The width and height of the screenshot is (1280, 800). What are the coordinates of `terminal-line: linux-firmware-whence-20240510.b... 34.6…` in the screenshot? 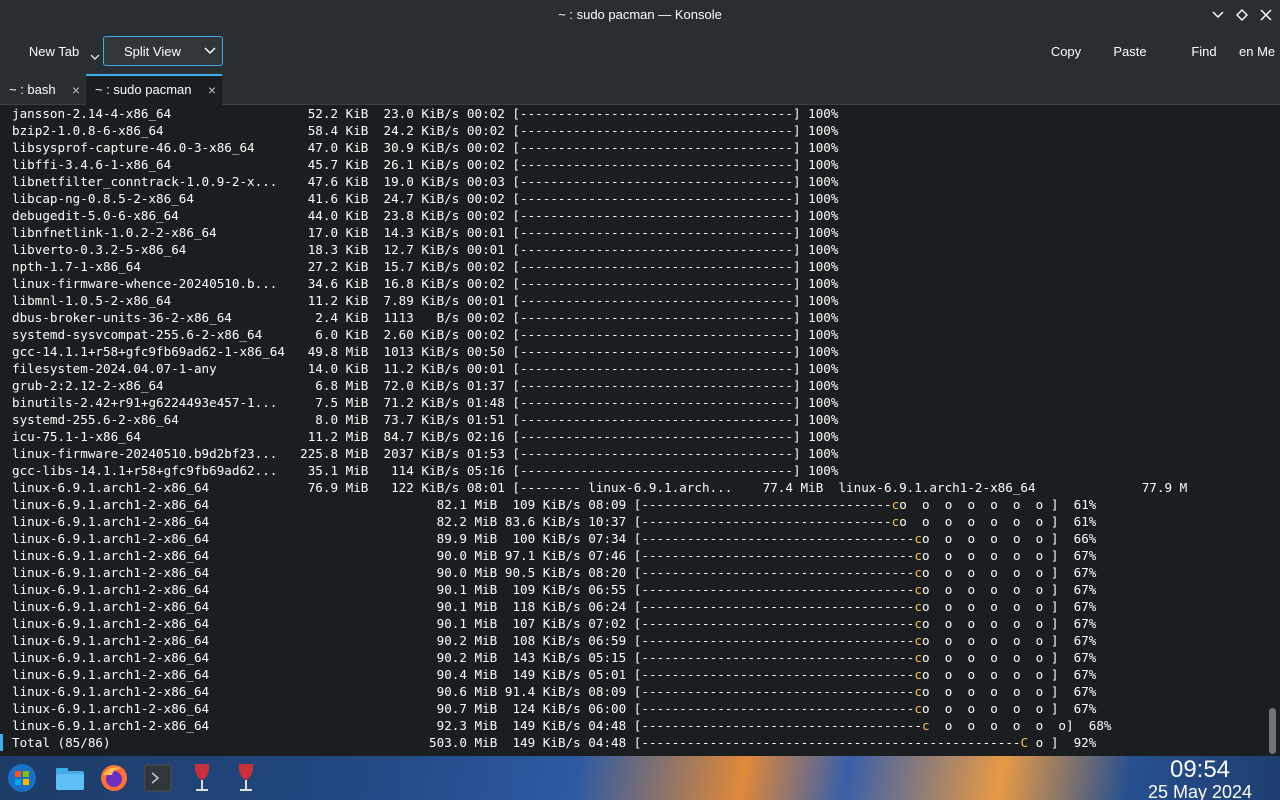 It's located at (425, 283).